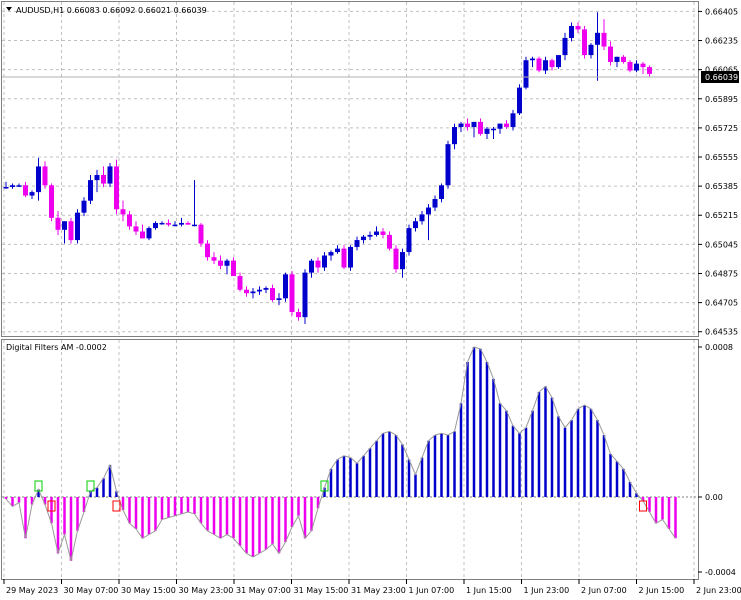  Describe the element at coordinates (91, 590) in the screenshot. I see `time-tick-label: 30 May 07:00` at that location.